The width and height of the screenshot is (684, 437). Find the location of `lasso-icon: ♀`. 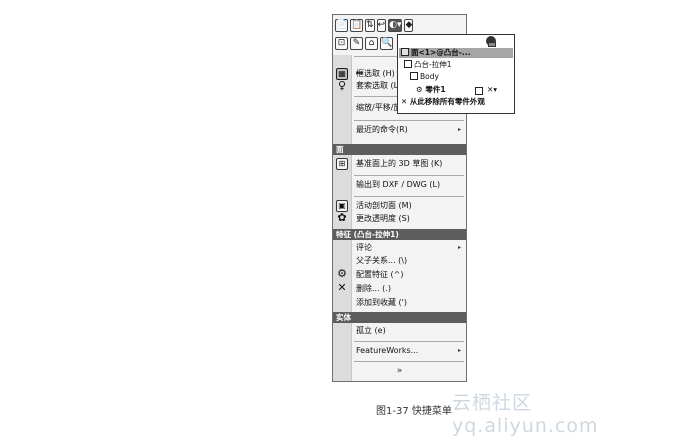

lasso-icon: ♀ is located at coordinates (342, 85).